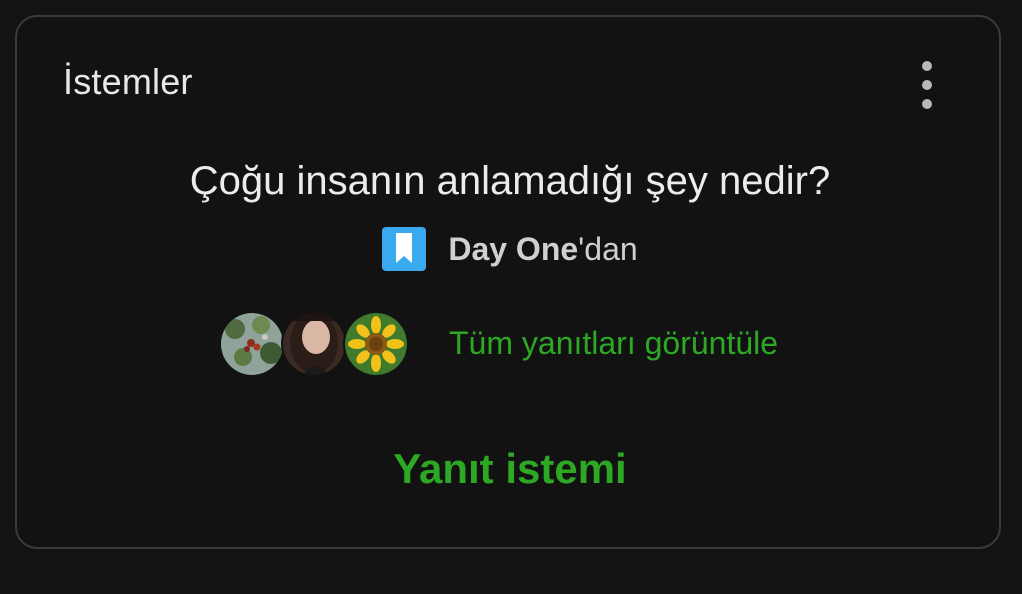 Image resolution: width=1022 pixels, height=594 pixels. Describe the element at coordinates (252, 344) in the screenshot. I see `coffee-plant-avatar` at that location.